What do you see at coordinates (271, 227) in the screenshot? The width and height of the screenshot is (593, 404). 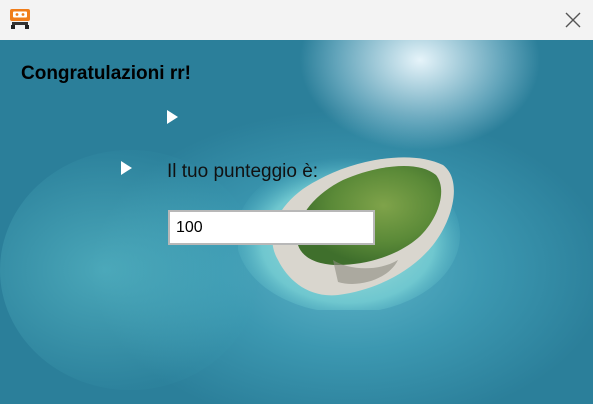 I see `score-field` at bounding box center [271, 227].